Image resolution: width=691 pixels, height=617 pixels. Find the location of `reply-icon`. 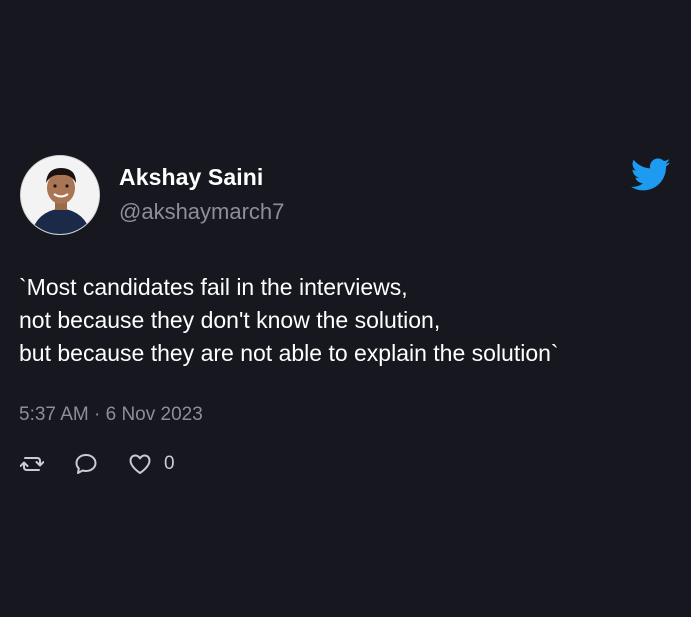

reply-icon is located at coordinates (86, 464).